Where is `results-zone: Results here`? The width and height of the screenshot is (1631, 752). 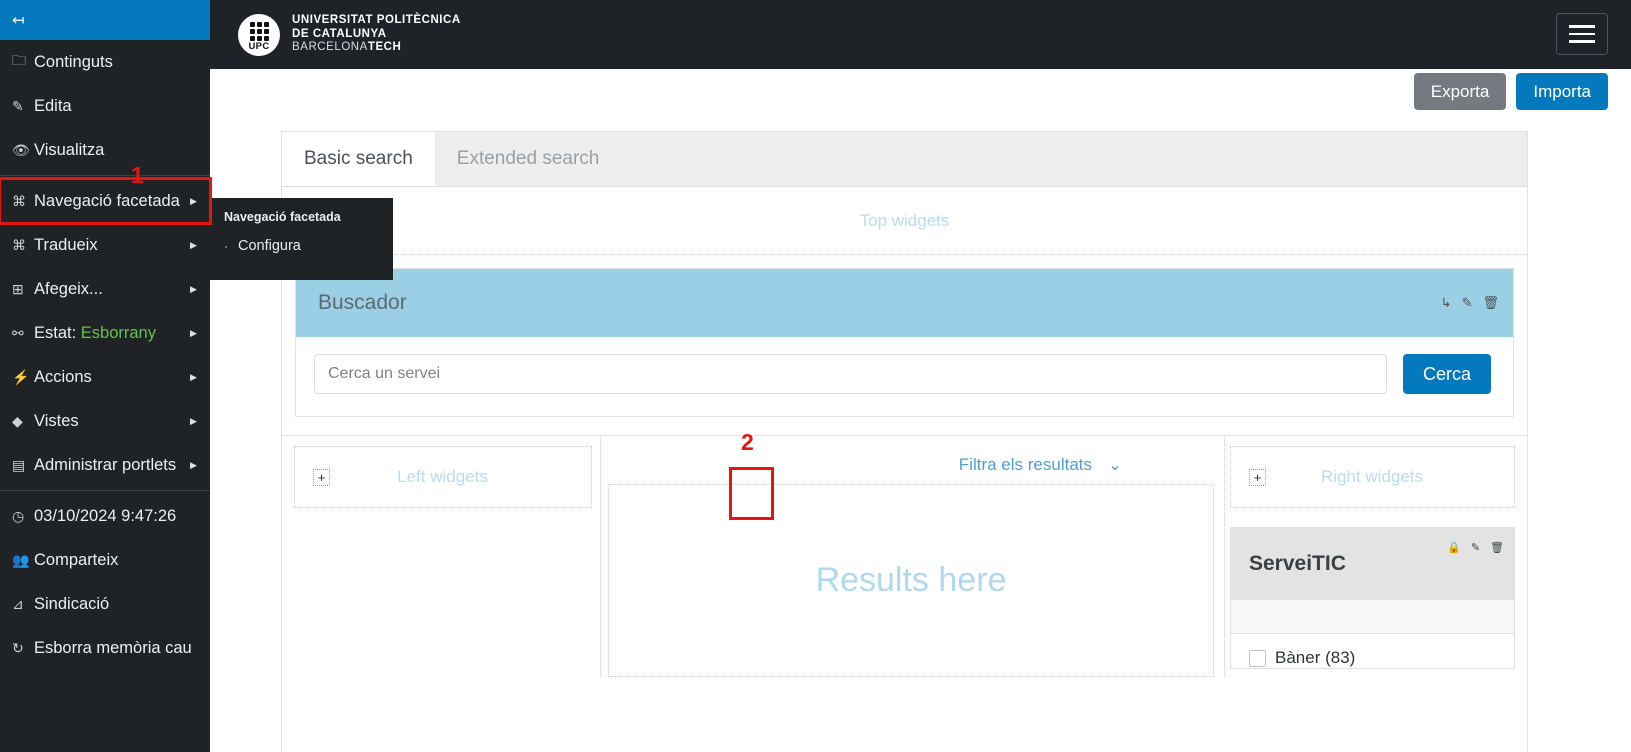 results-zone: Results here is located at coordinates (911, 580).